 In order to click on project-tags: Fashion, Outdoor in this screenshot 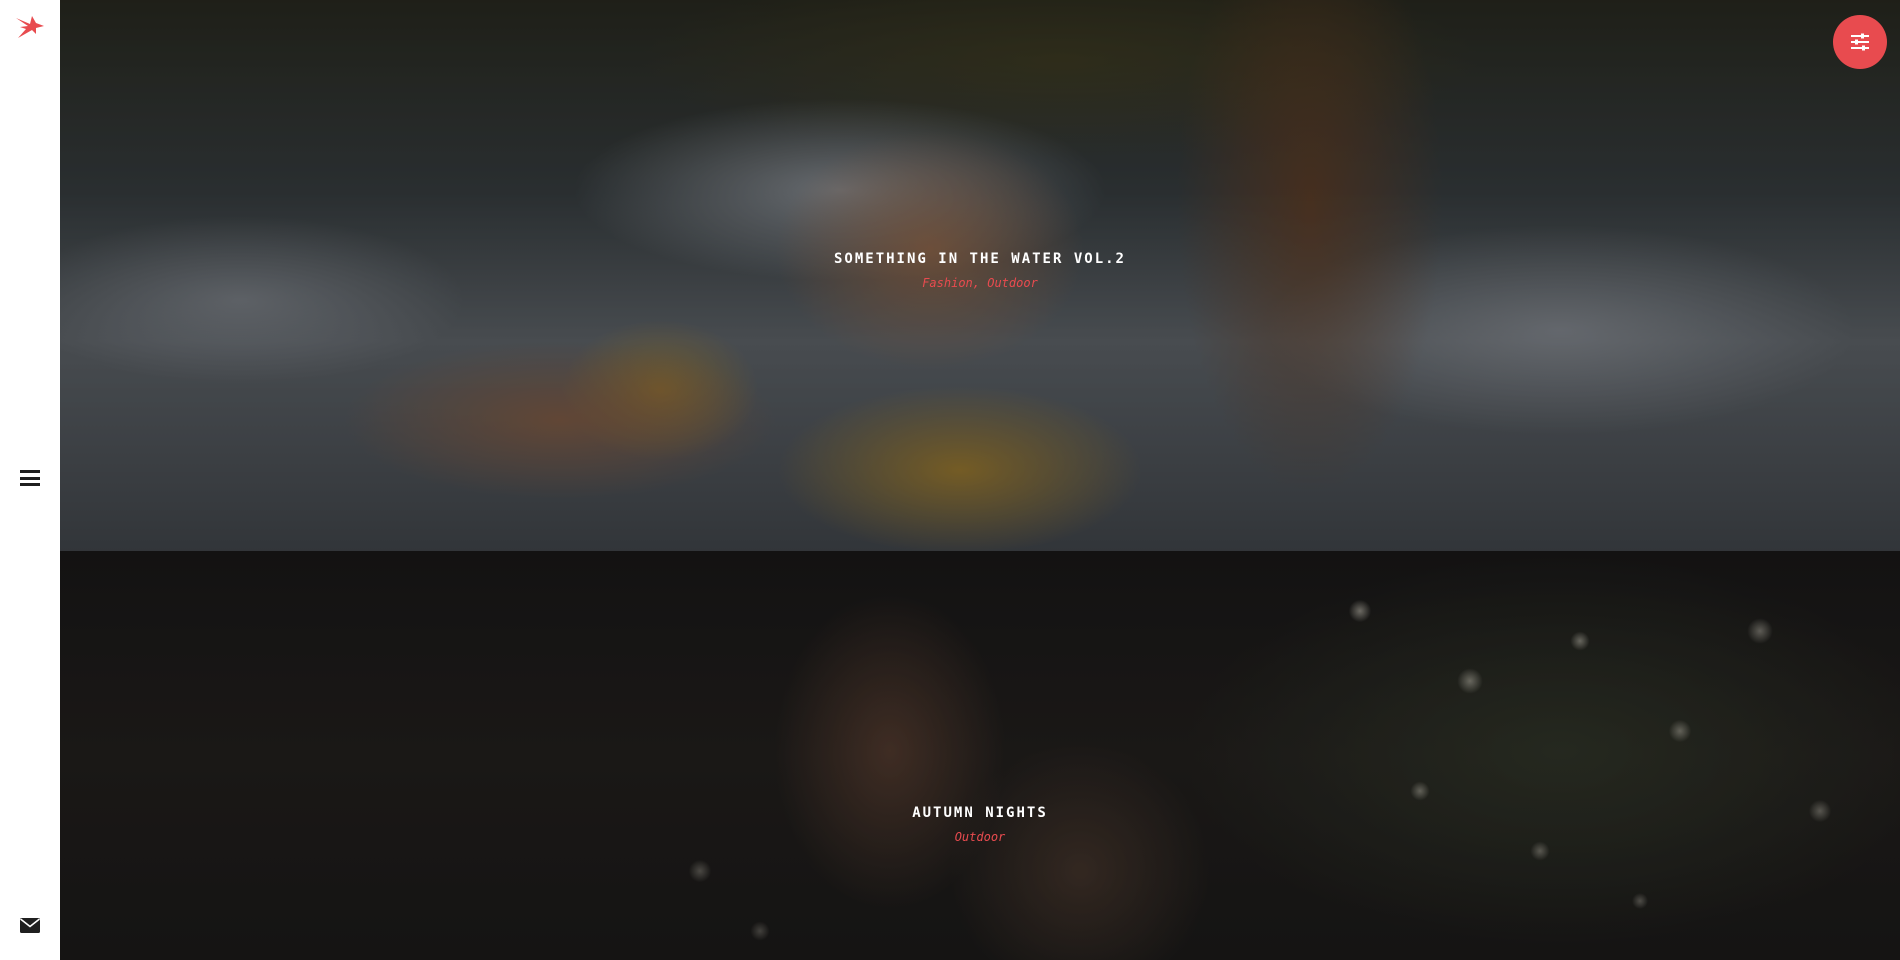, I will do `click(980, 283)`.